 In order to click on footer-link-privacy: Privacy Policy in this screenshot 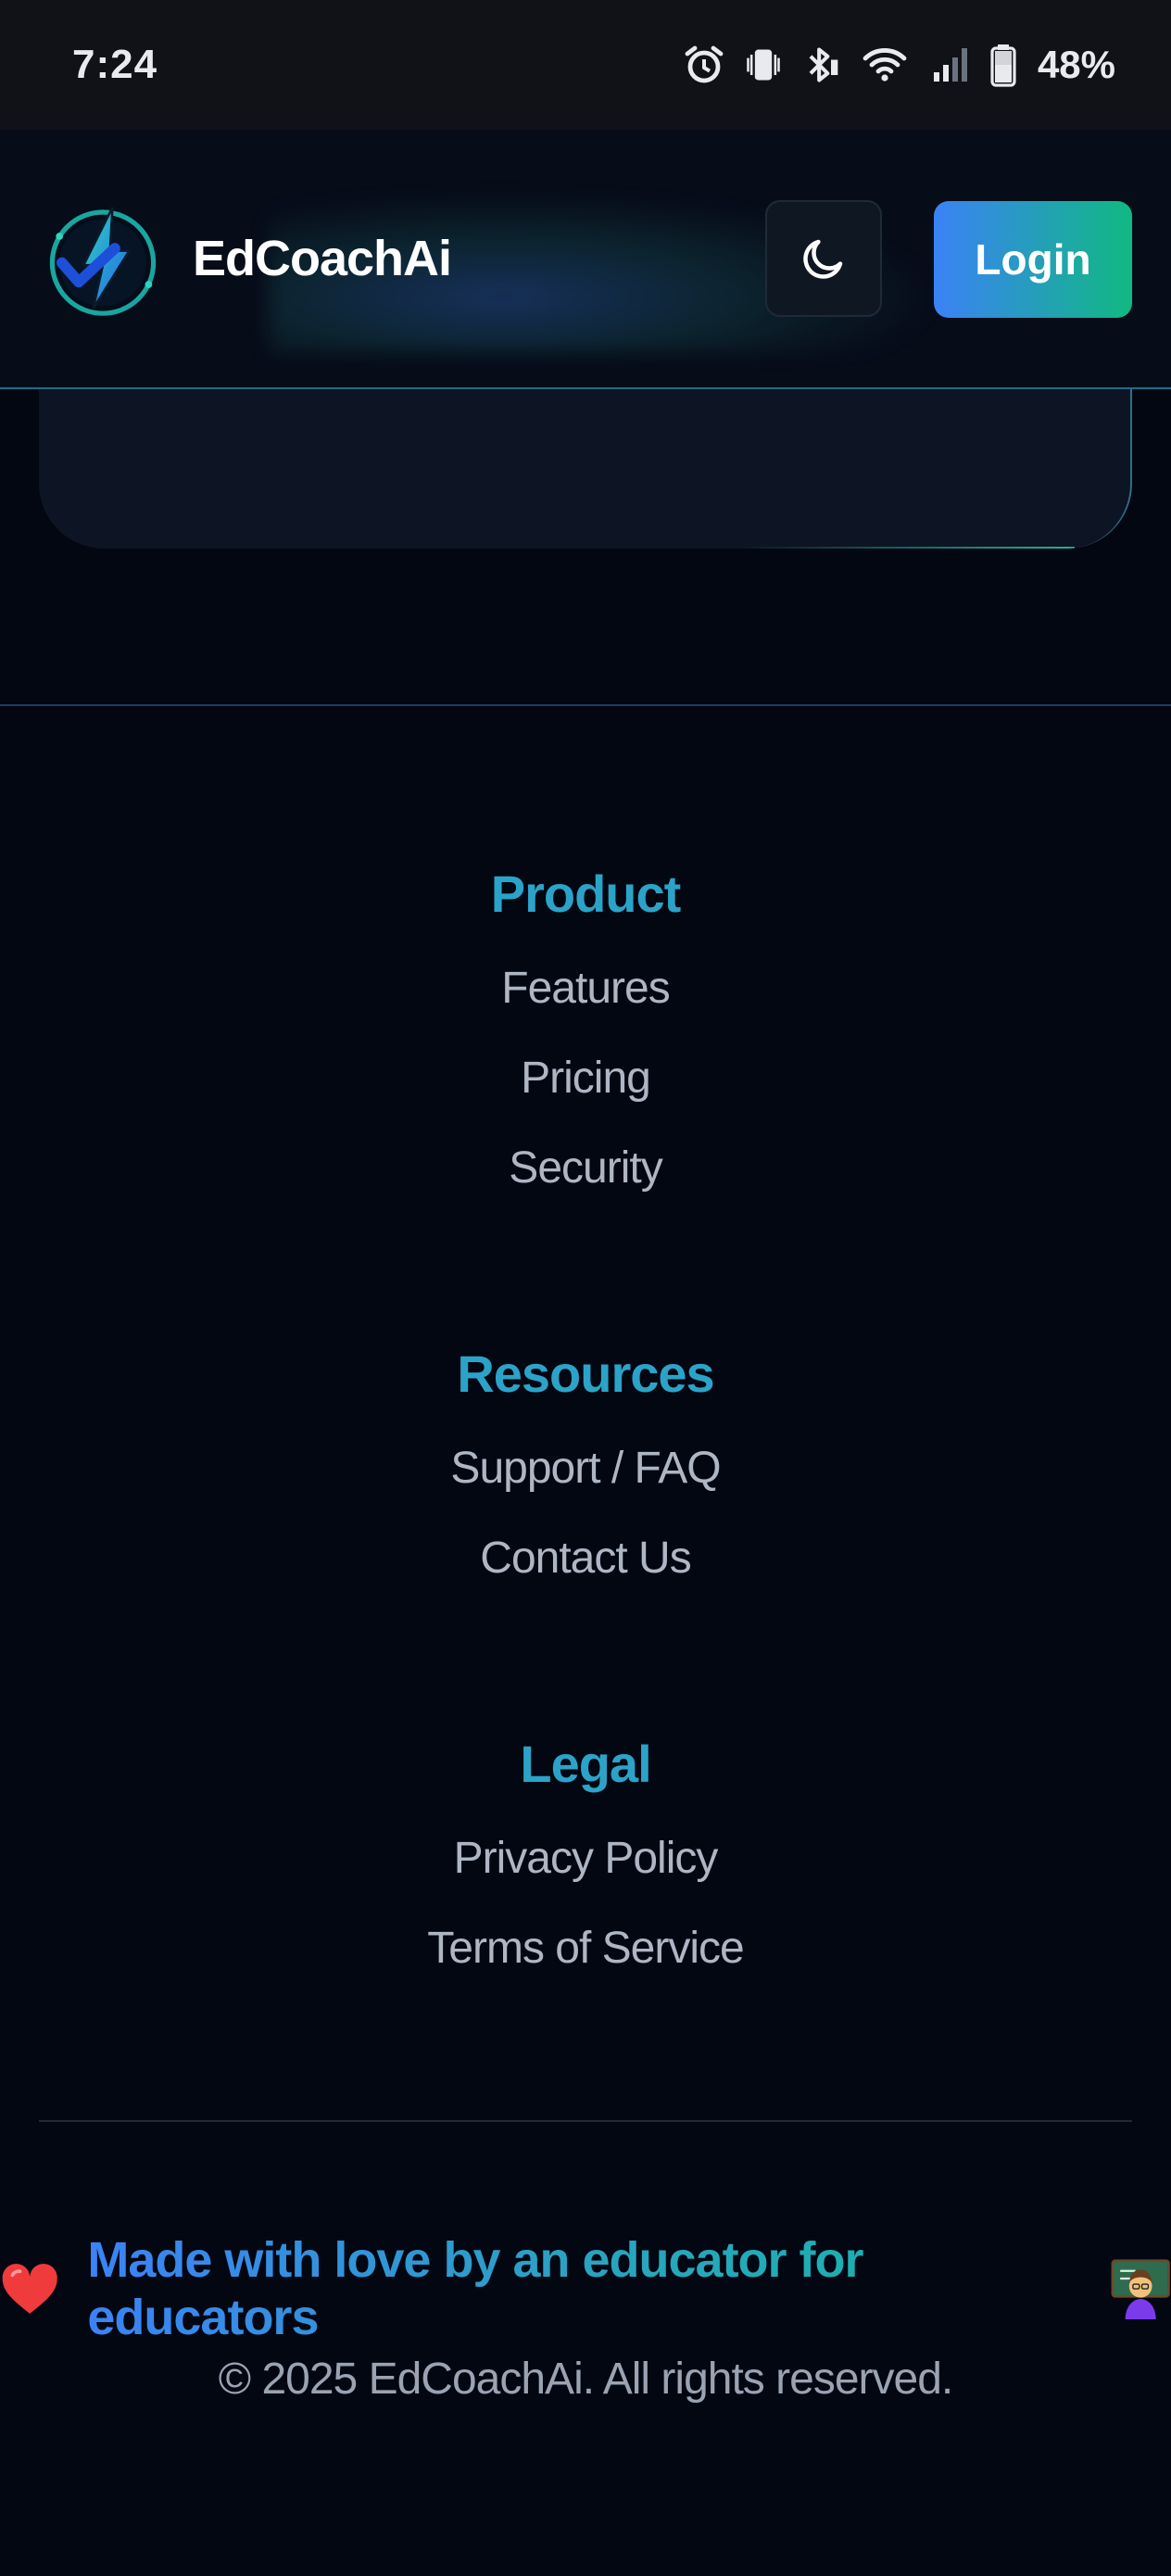, I will do `click(585, 1858)`.